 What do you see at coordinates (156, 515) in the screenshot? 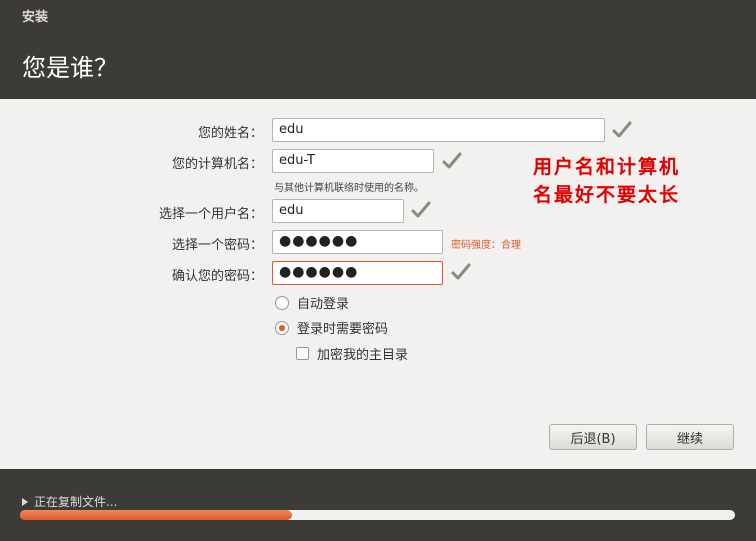
I see `progress-fill` at bounding box center [156, 515].